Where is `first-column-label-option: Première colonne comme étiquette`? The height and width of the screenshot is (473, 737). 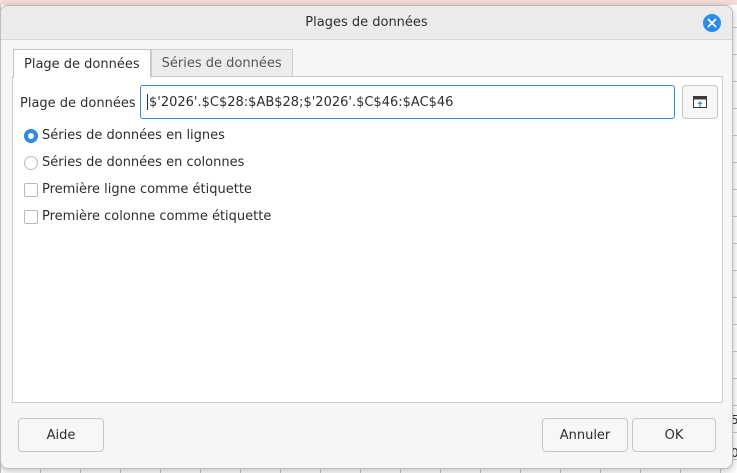 first-column-label-option: Première colonne comme étiquette is located at coordinates (147, 216).